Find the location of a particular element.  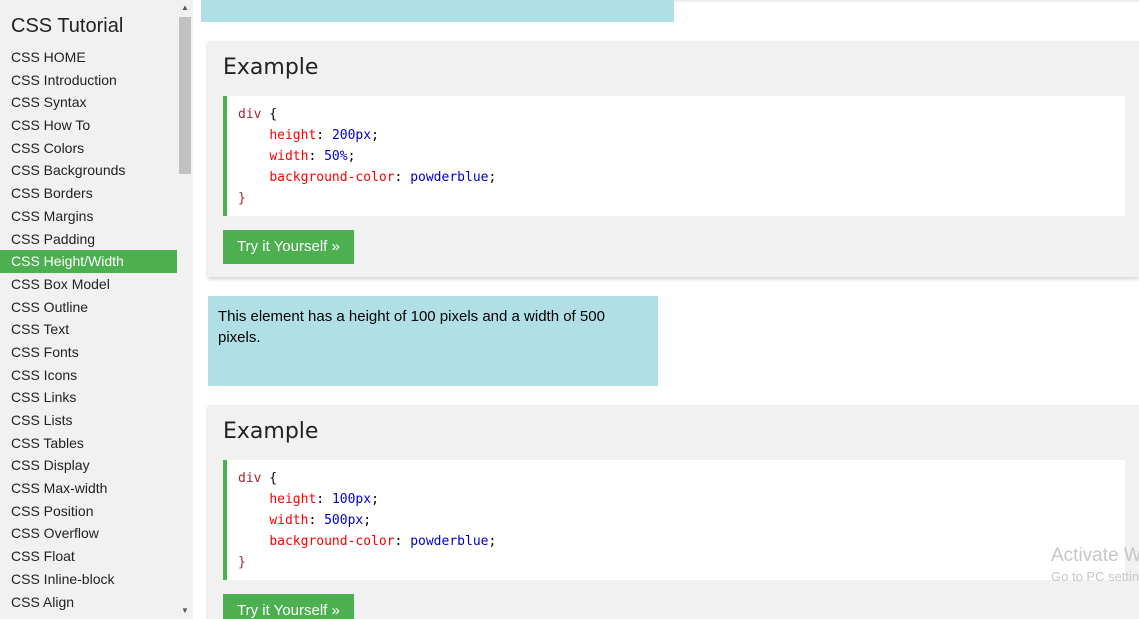

divider is located at coordinates (906, 1).